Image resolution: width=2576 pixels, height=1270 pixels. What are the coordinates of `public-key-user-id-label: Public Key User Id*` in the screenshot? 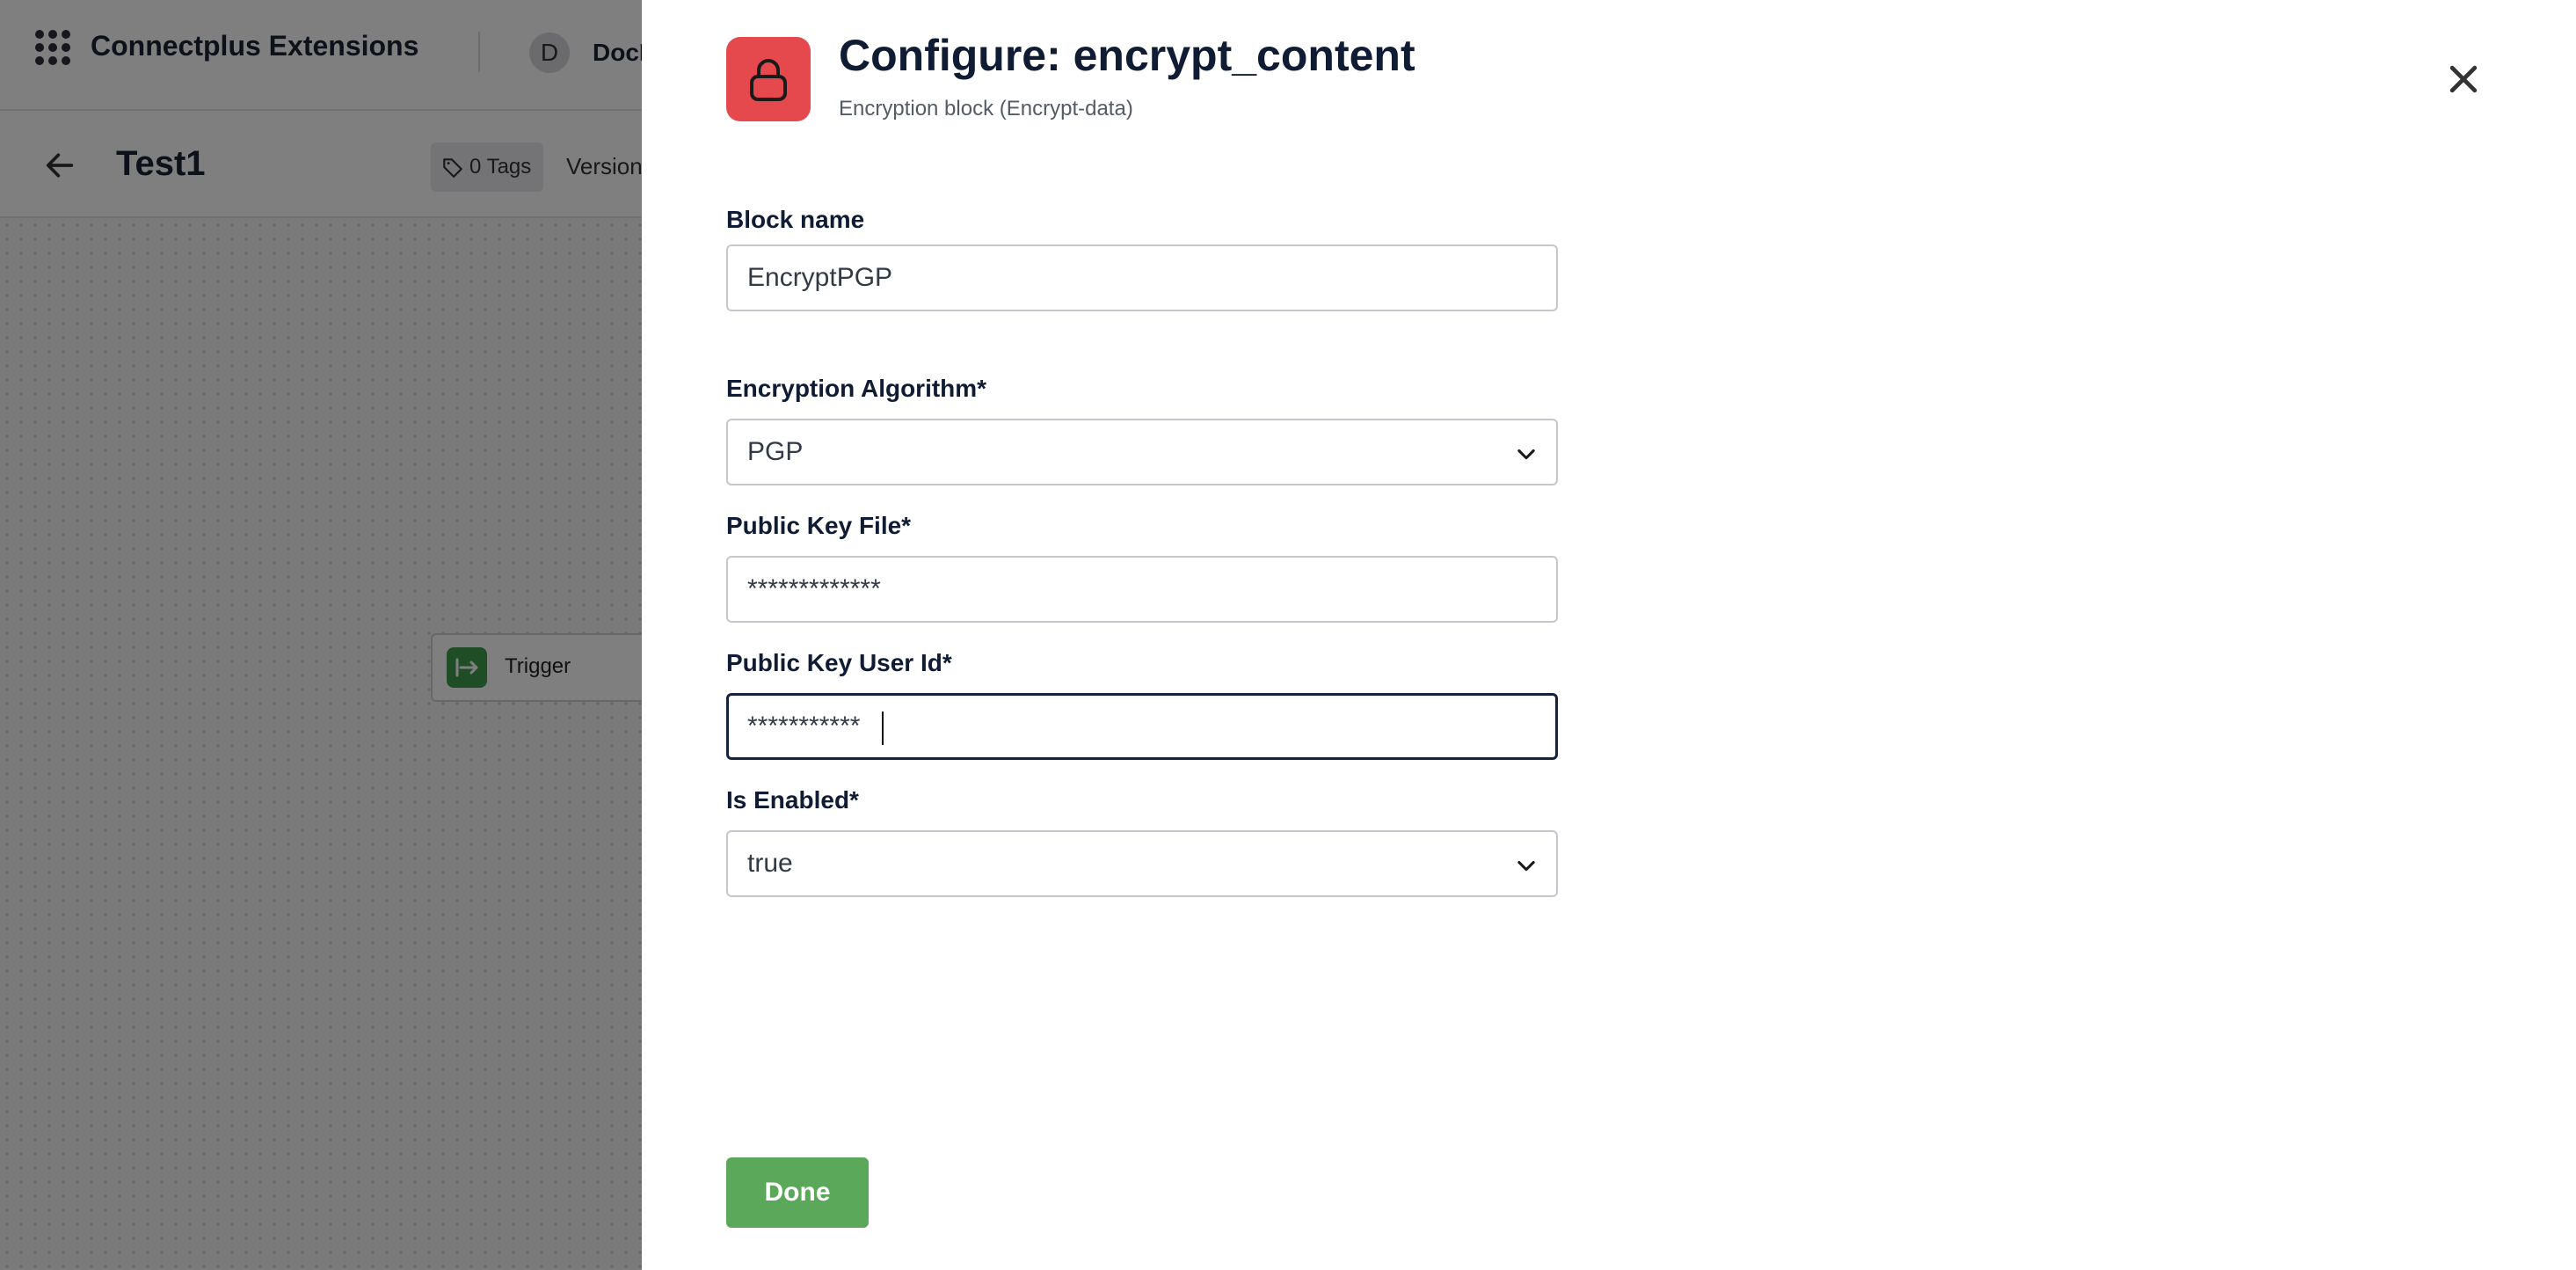 It's located at (839, 663).